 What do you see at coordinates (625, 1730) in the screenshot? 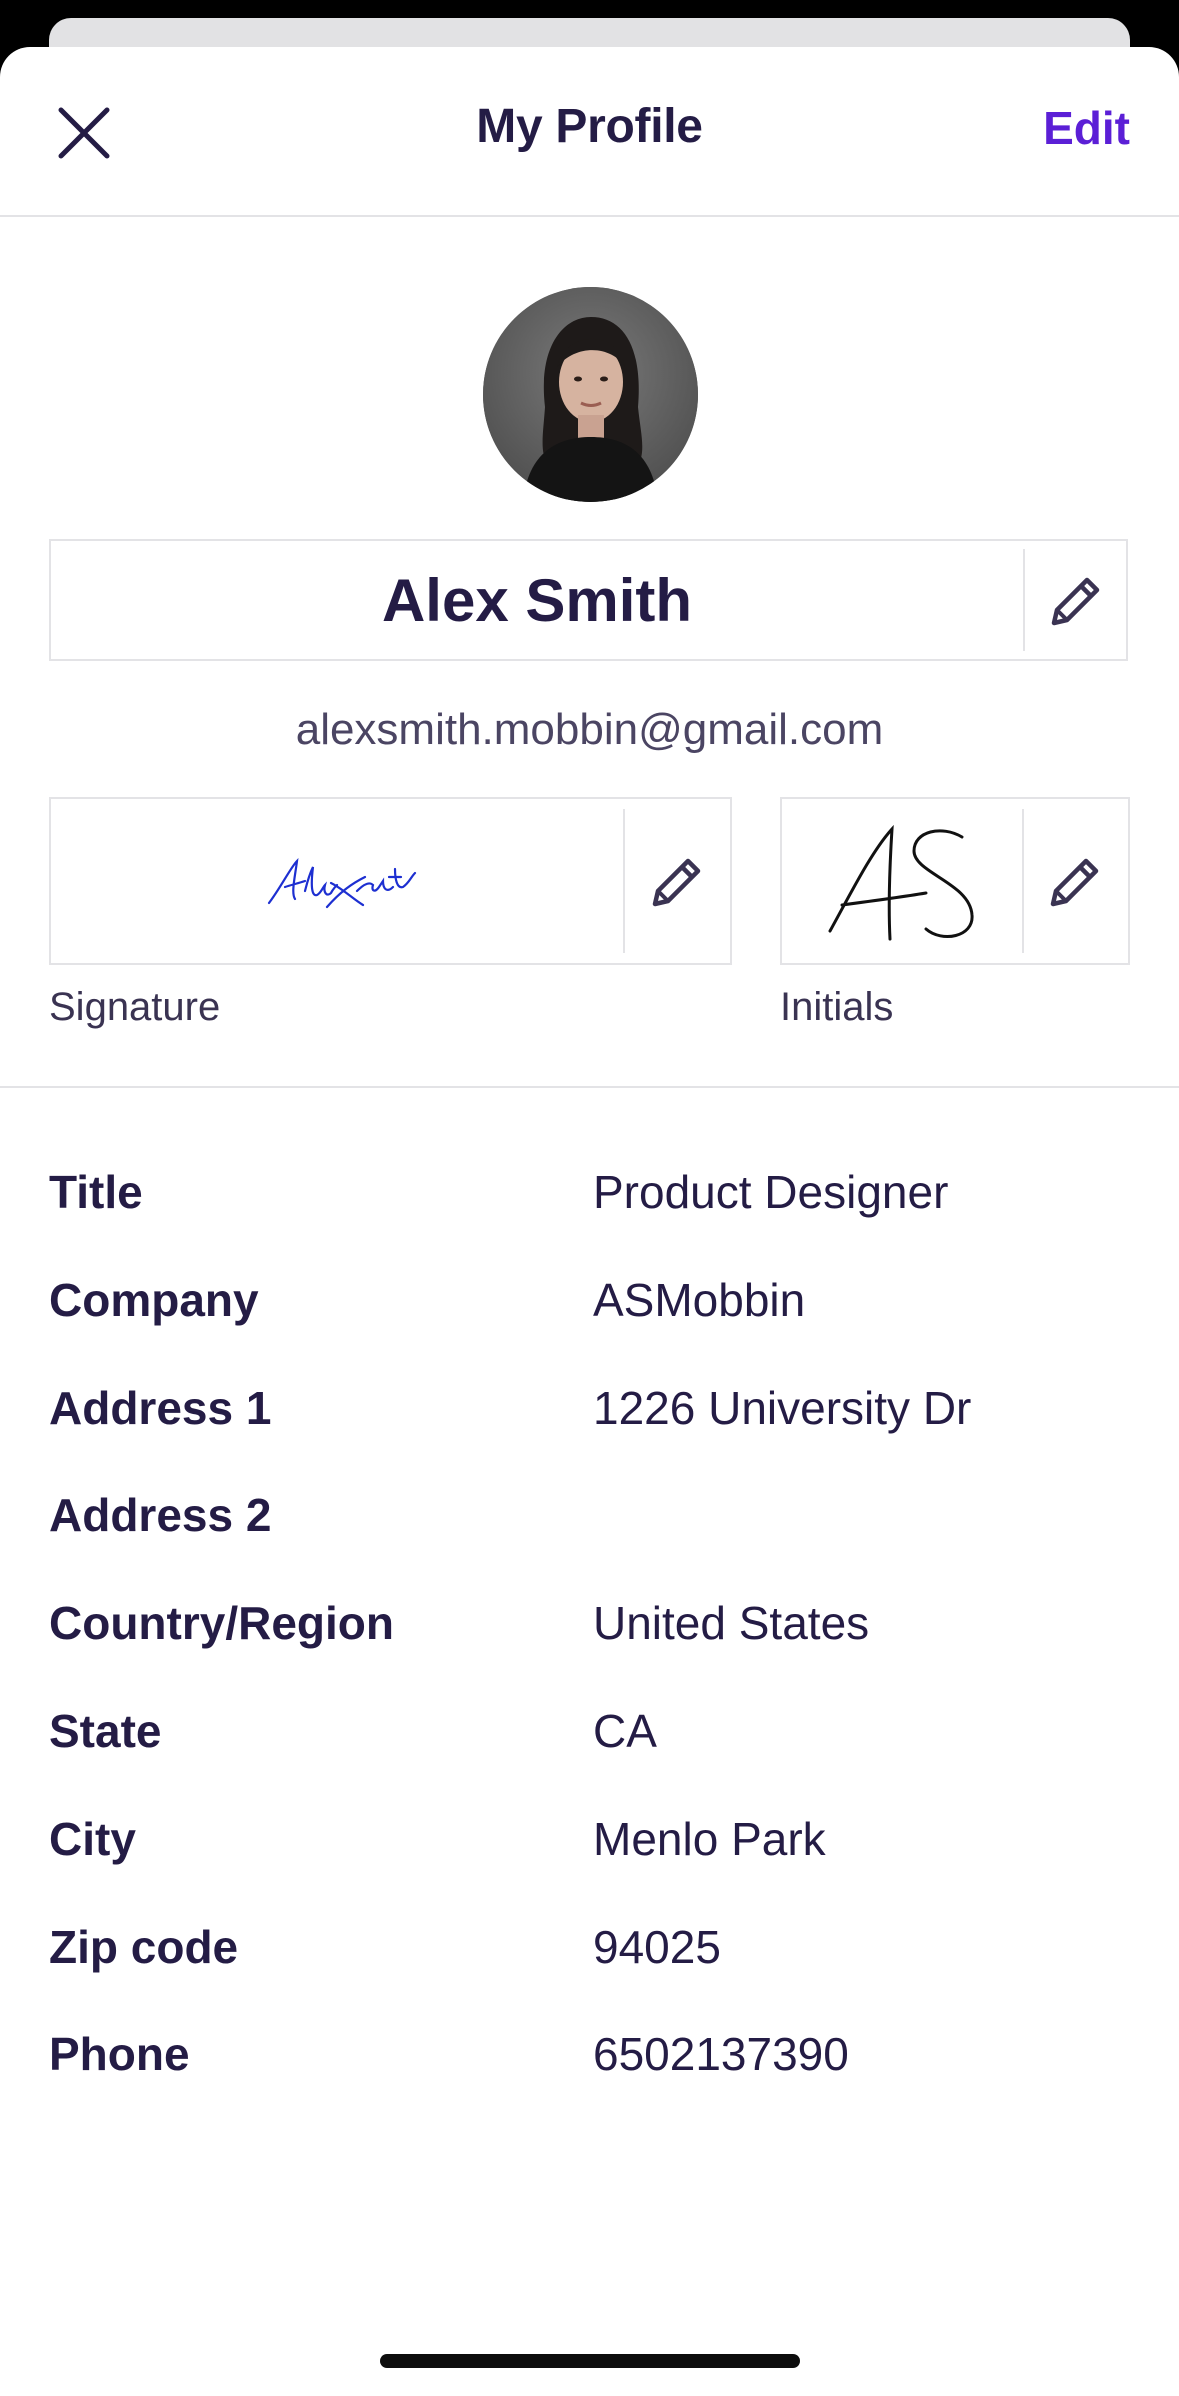
I see `detail-value: CA` at bounding box center [625, 1730].